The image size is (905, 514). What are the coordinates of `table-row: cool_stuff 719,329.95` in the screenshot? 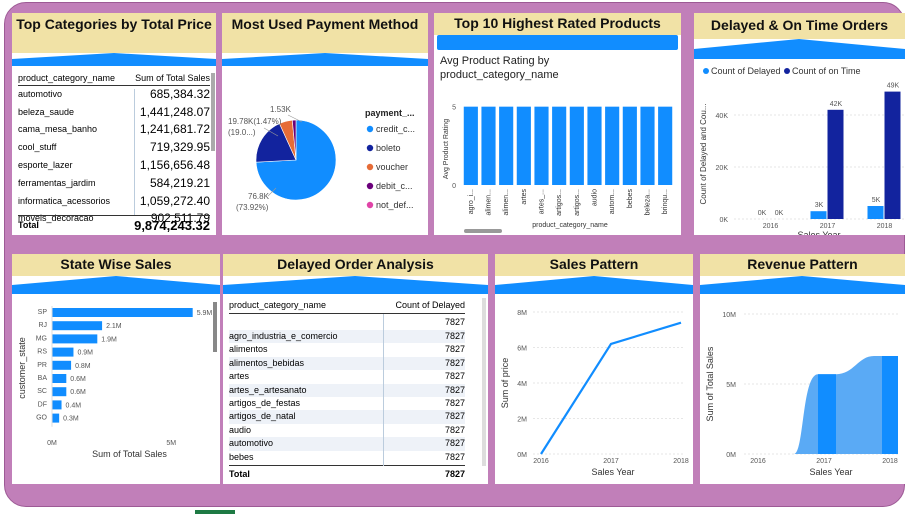 It's located at (114, 147).